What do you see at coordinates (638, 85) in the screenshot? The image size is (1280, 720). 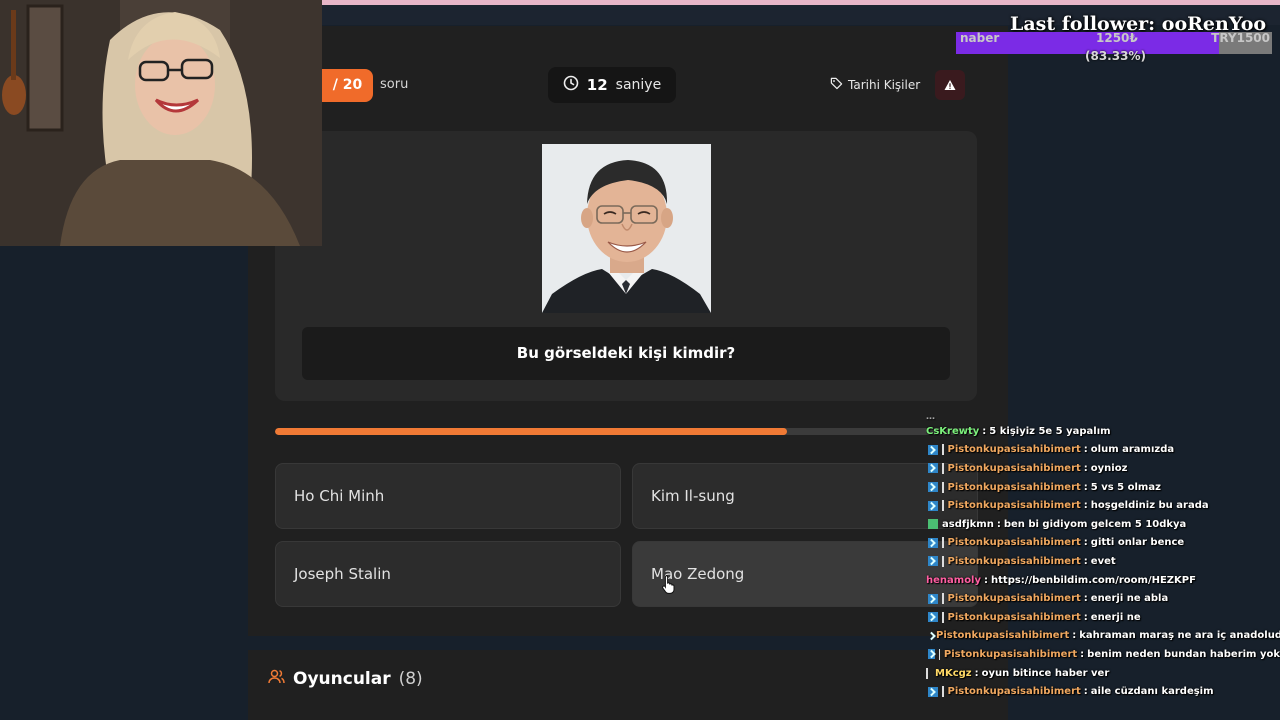 I see `timer-unit: saniye` at bounding box center [638, 85].